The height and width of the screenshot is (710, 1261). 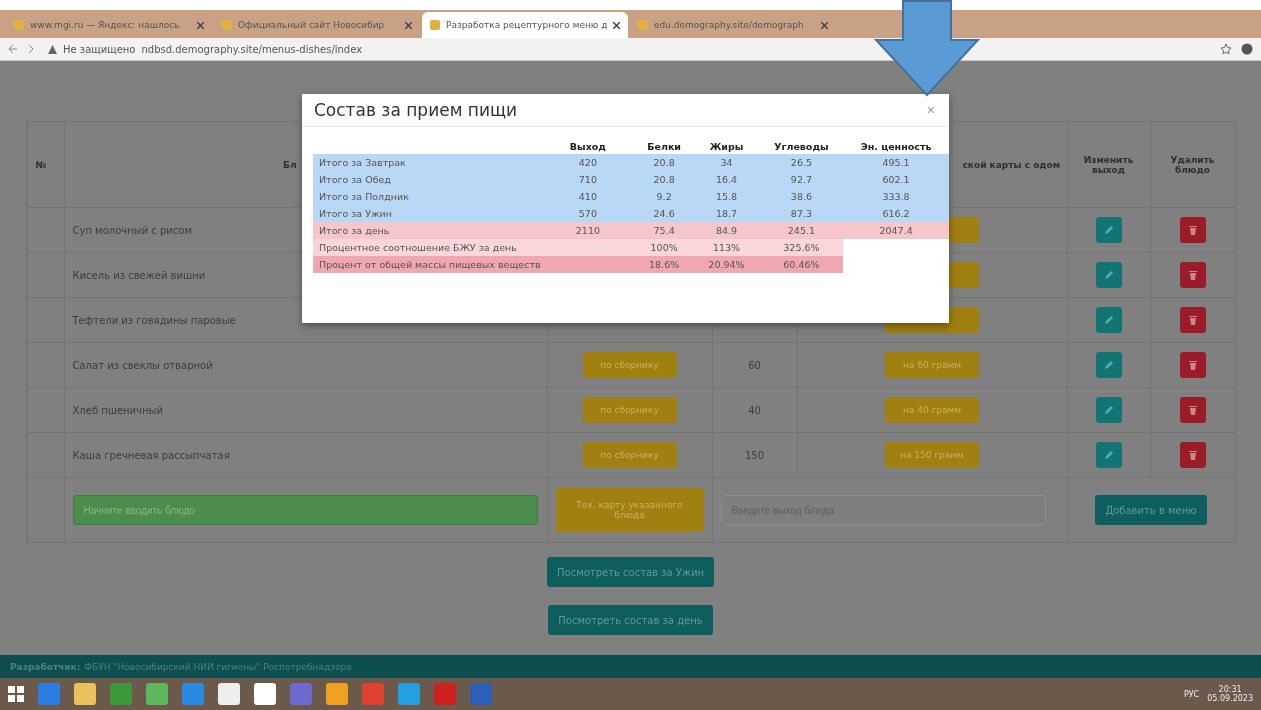 I want to click on row-label: Итого за Завтрак, so click(x=427, y=162).